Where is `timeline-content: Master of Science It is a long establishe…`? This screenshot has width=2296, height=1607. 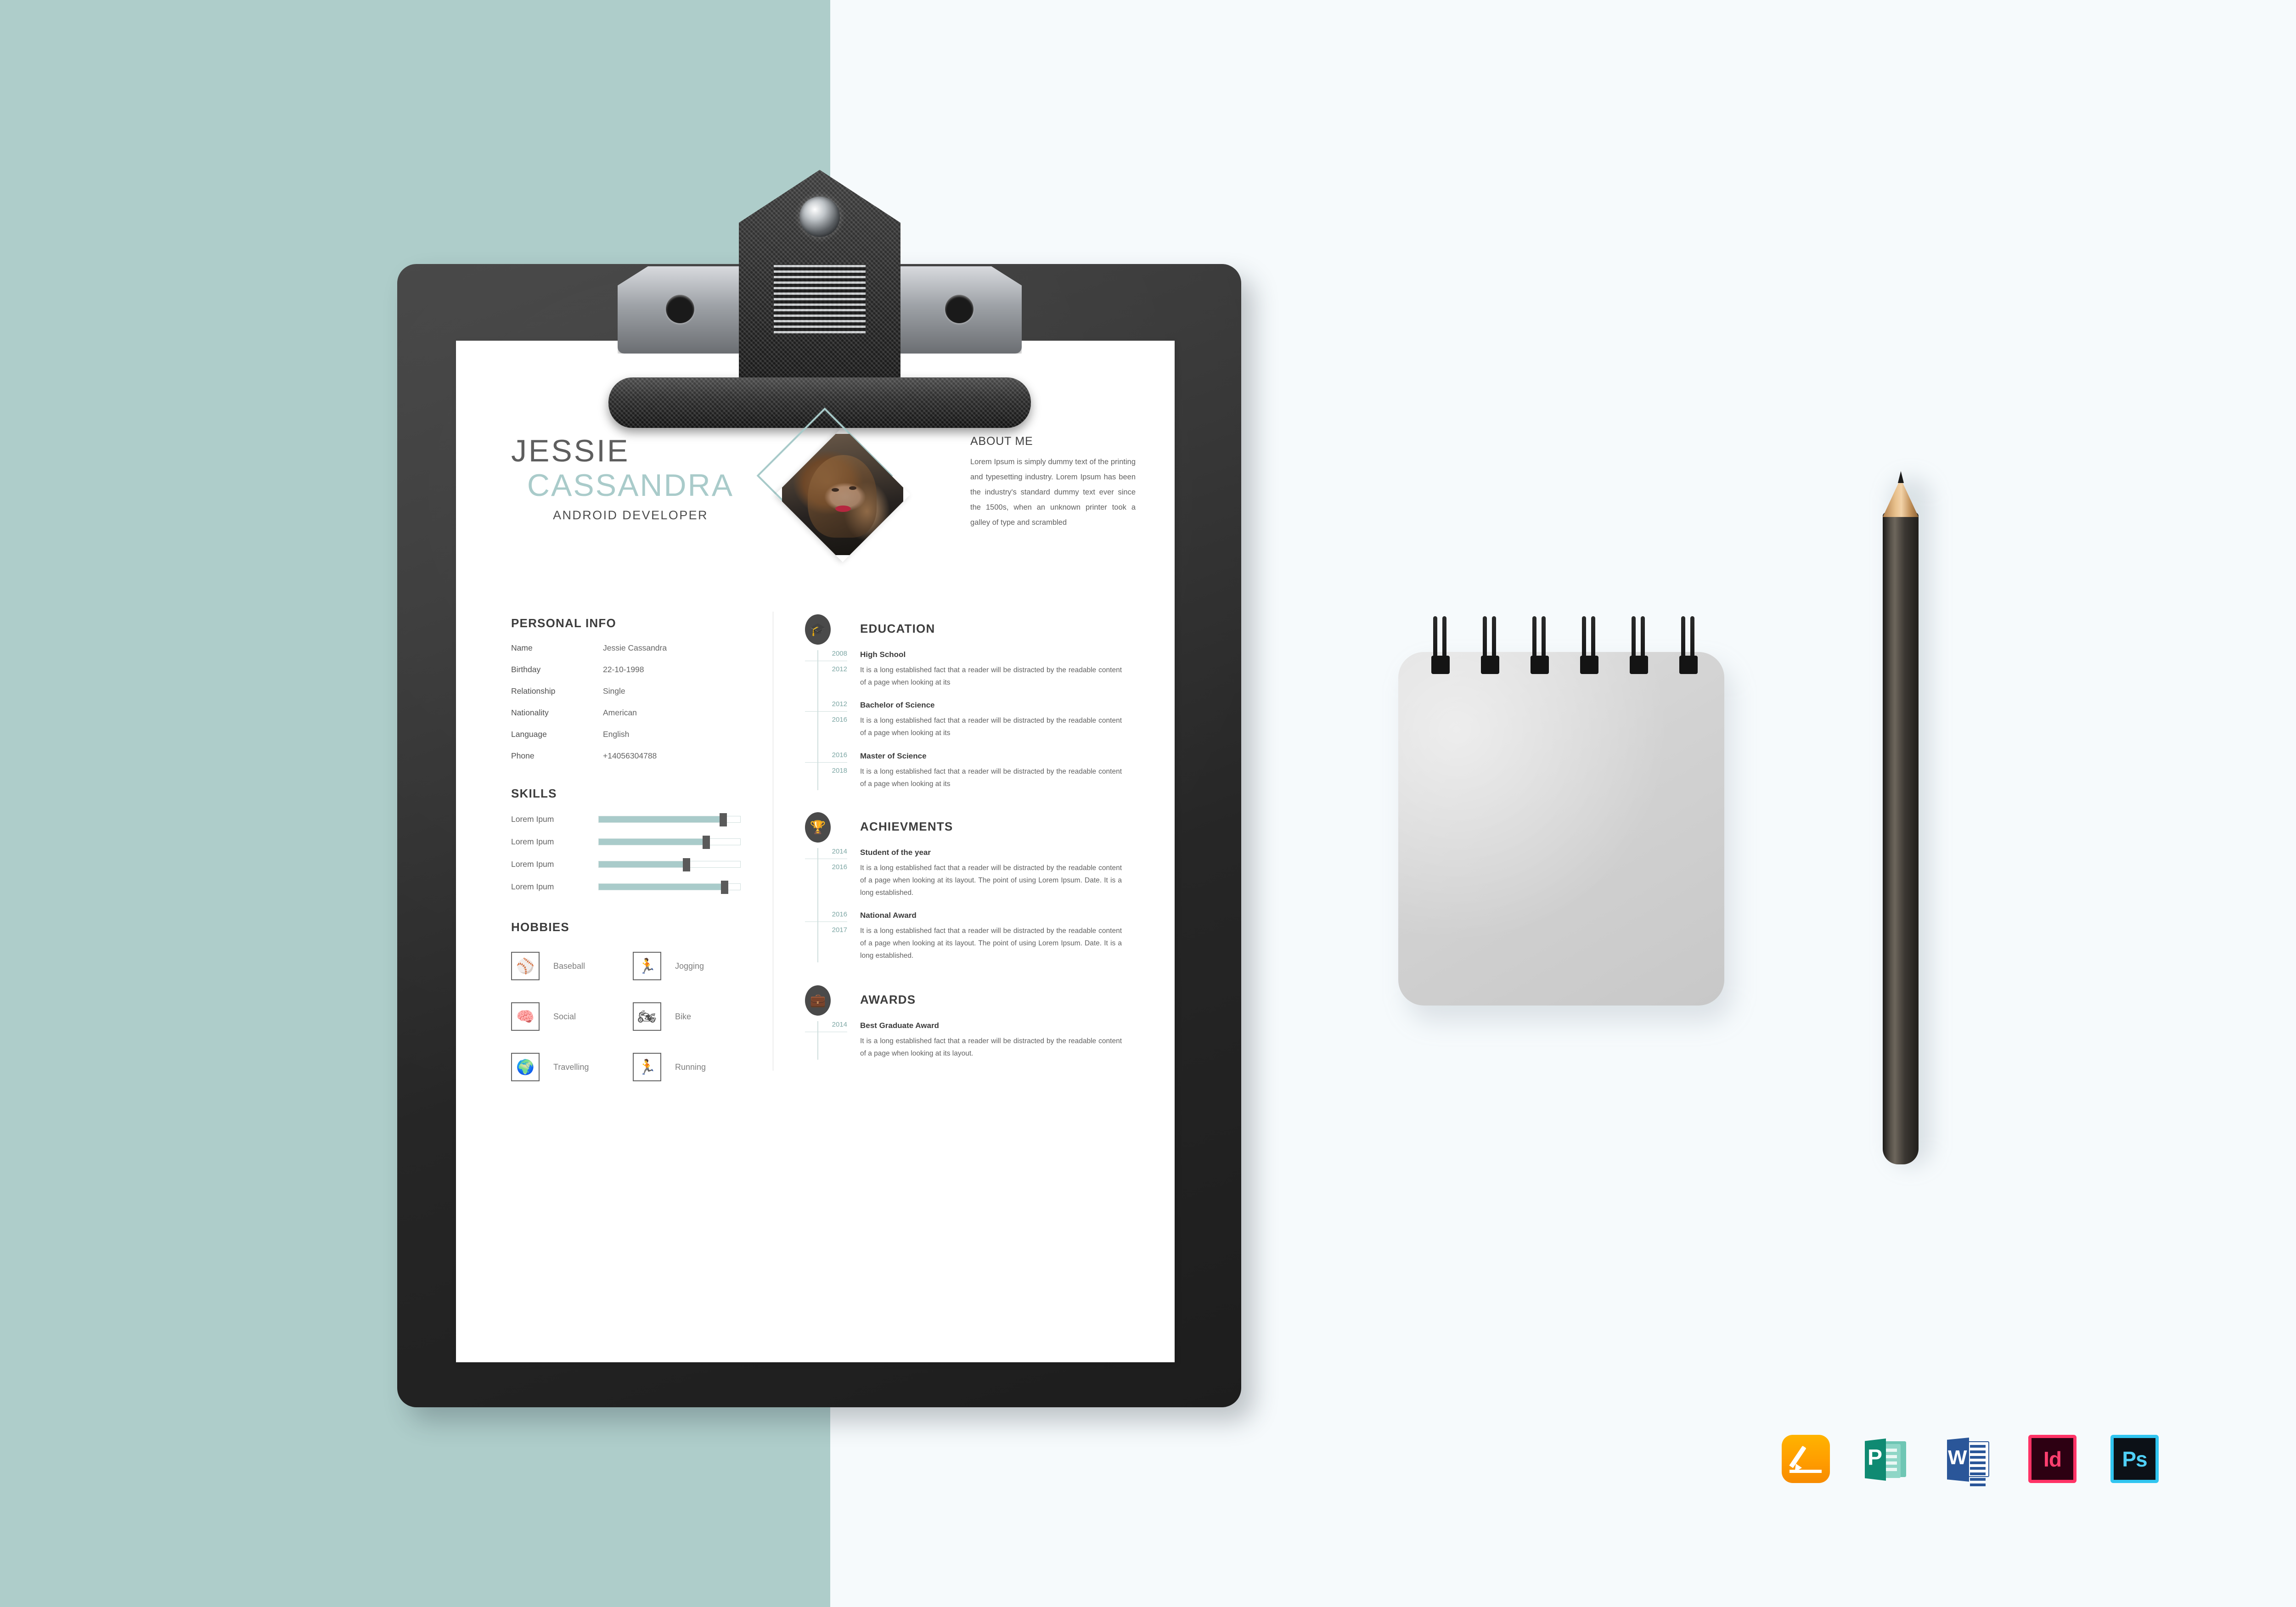
timeline-content: Master of Science It is a long establishe… is located at coordinates (991, 771).